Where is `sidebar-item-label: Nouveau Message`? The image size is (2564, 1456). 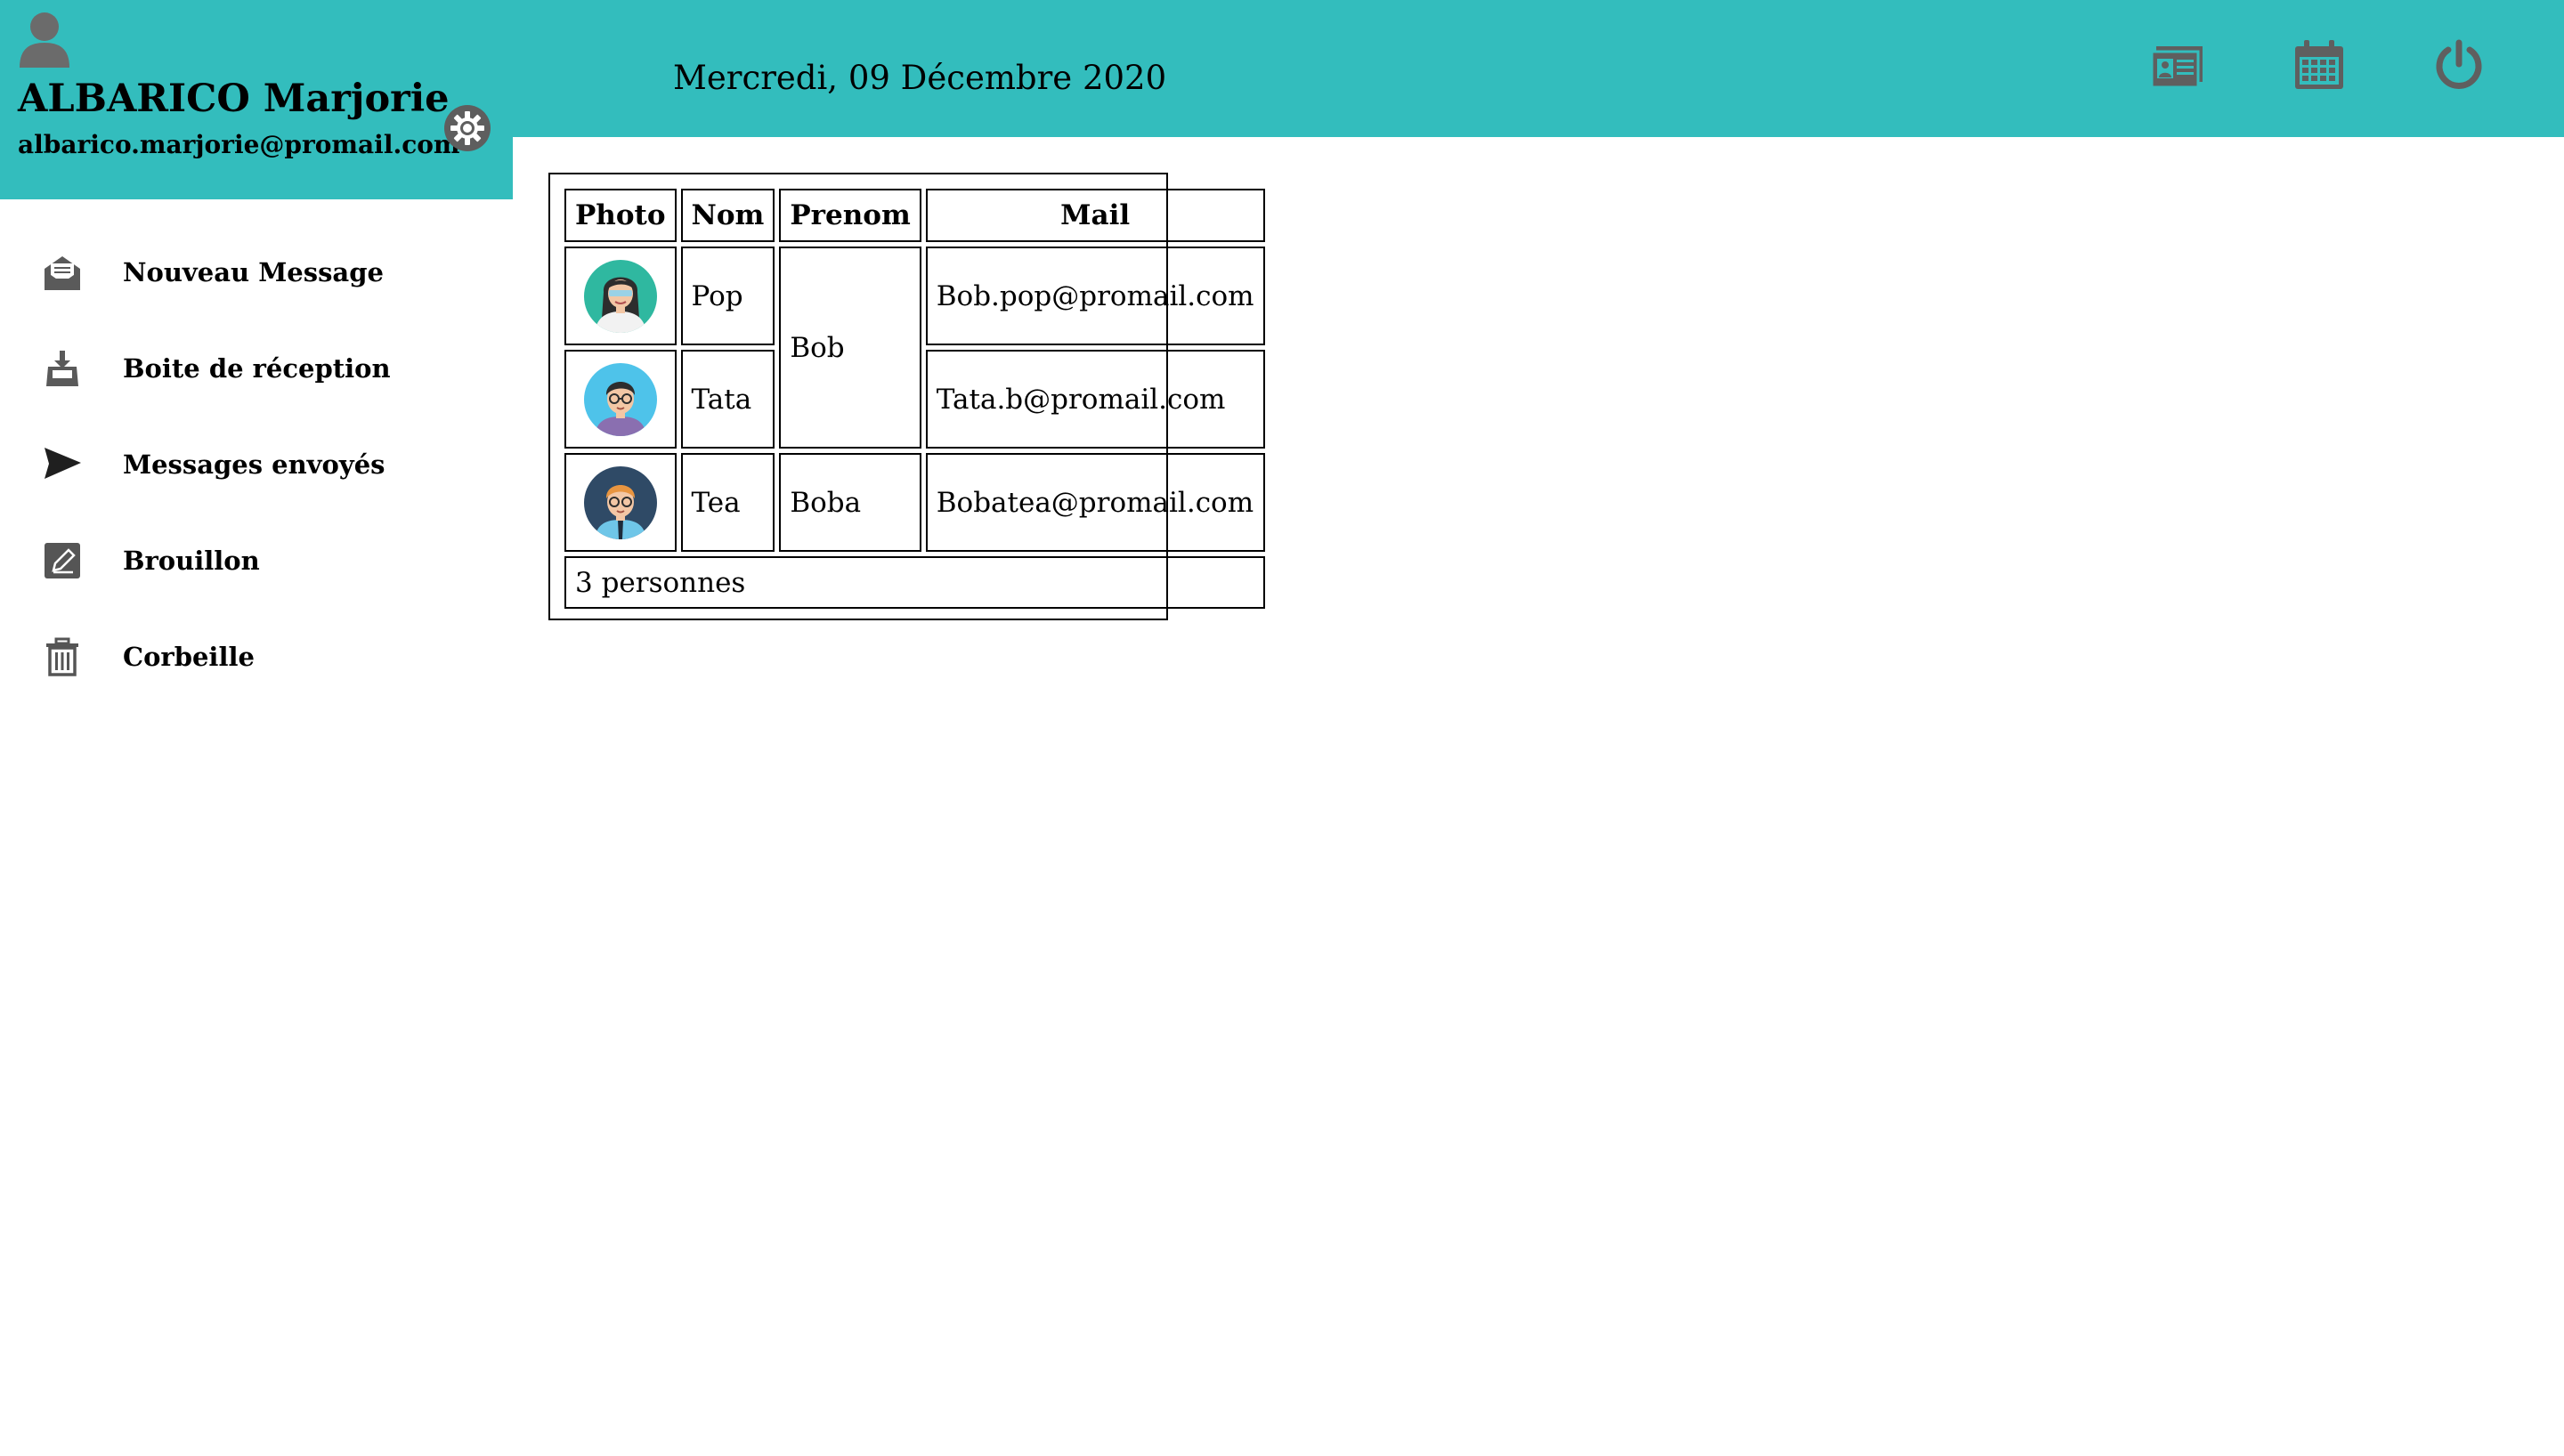 sidebar-item-label: Nouveau Message is located at coordinates (253, 272).